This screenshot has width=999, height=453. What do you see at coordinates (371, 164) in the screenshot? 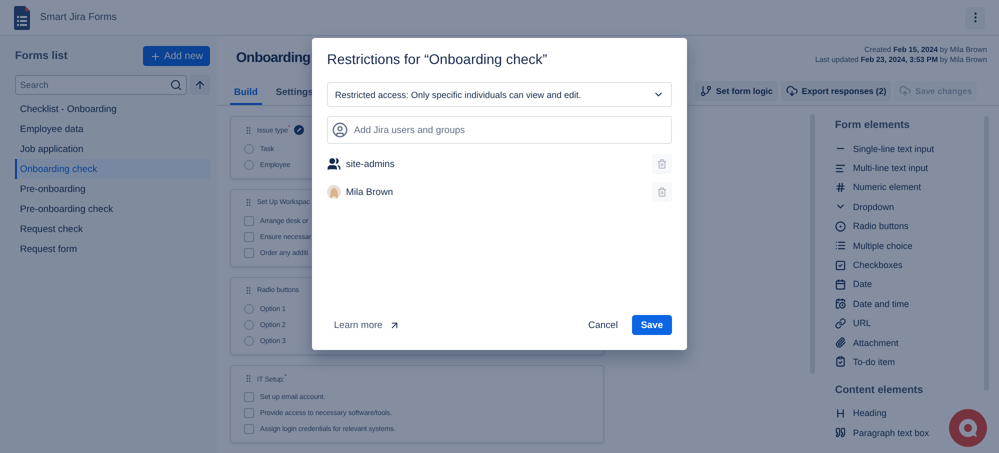
I see `member-name: site-admins` at bounding box center [371, 164].